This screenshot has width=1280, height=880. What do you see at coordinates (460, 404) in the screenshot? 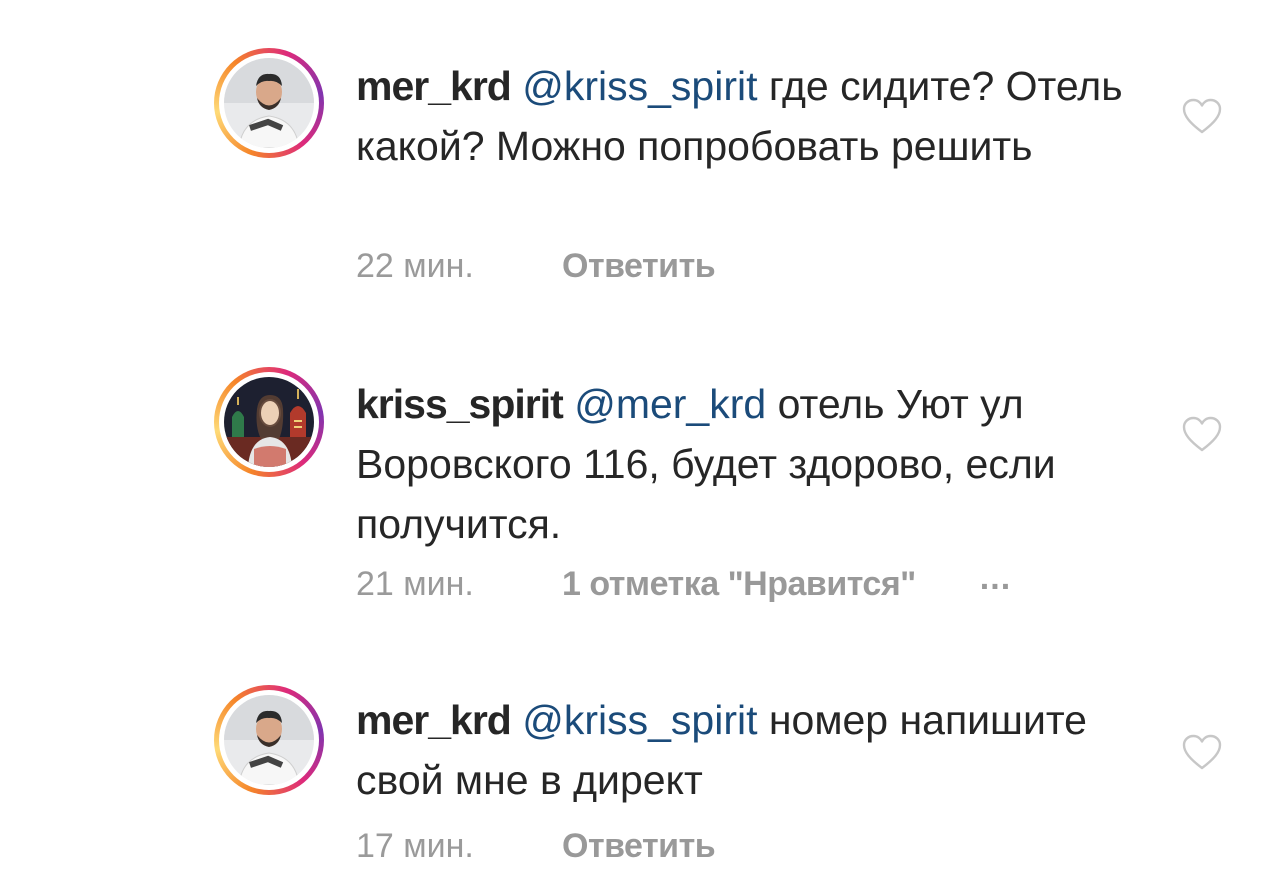
I see `comment-username: kriss_spirit` at bounding box center [460, 404].